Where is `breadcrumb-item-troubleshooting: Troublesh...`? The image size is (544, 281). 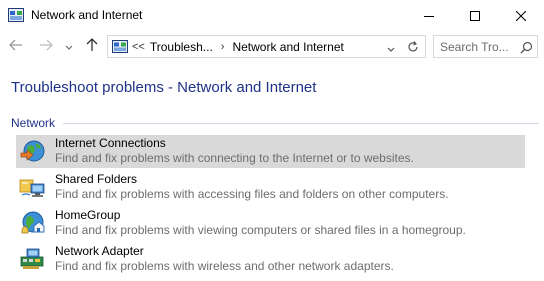
breadcrumb-item-troubleshooting: Troublesh... is located at coordinates (181, 47).